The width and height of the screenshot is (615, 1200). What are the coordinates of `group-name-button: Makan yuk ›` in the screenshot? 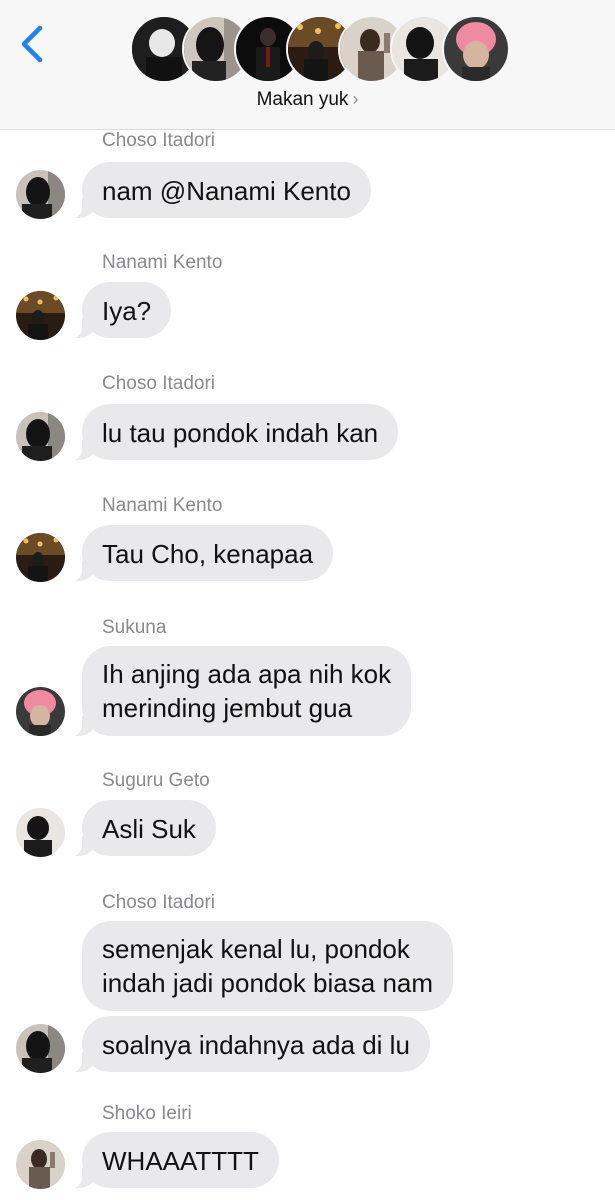 It's located at (307, 100).